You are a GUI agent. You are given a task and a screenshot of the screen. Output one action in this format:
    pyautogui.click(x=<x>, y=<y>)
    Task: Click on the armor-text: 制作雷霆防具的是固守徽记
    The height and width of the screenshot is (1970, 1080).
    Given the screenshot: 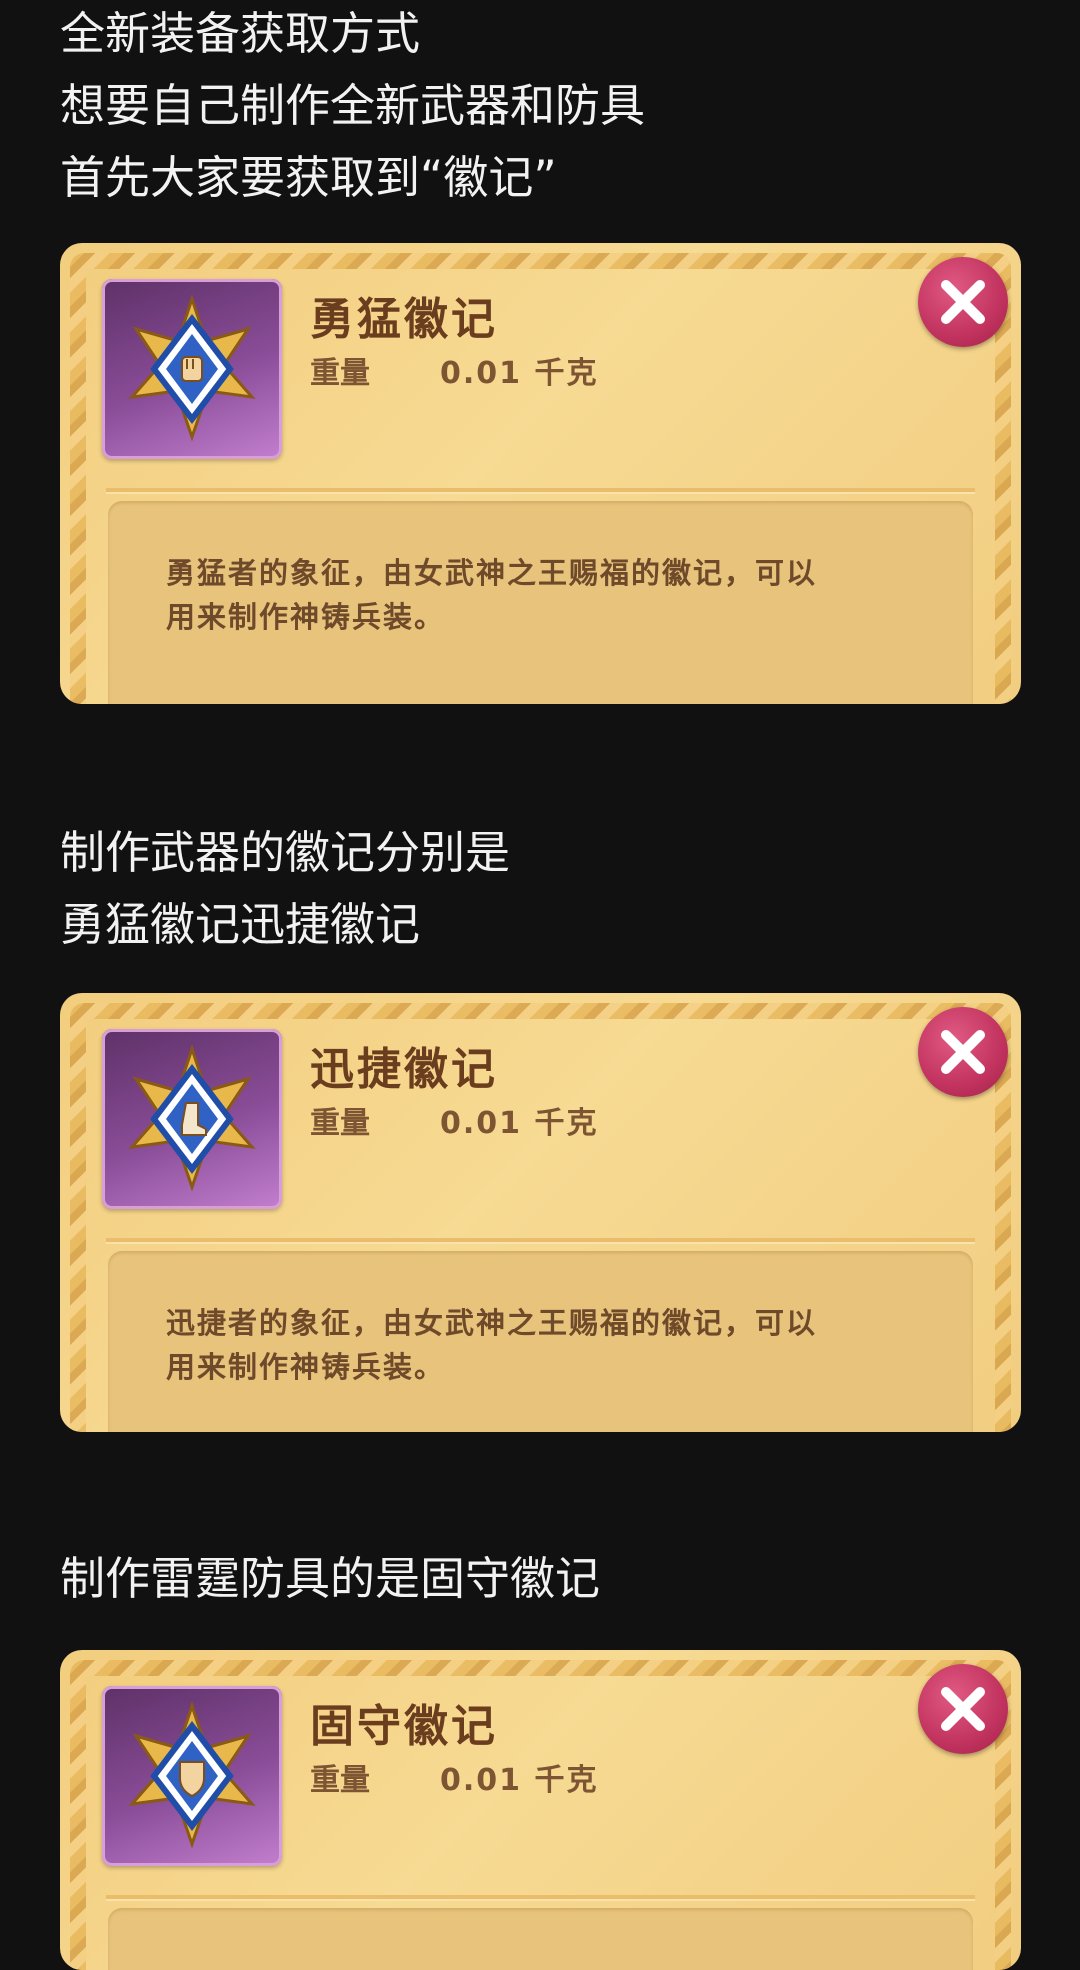 What is the action you would take?
    pyautogui.click(x=330, y=1579)
    